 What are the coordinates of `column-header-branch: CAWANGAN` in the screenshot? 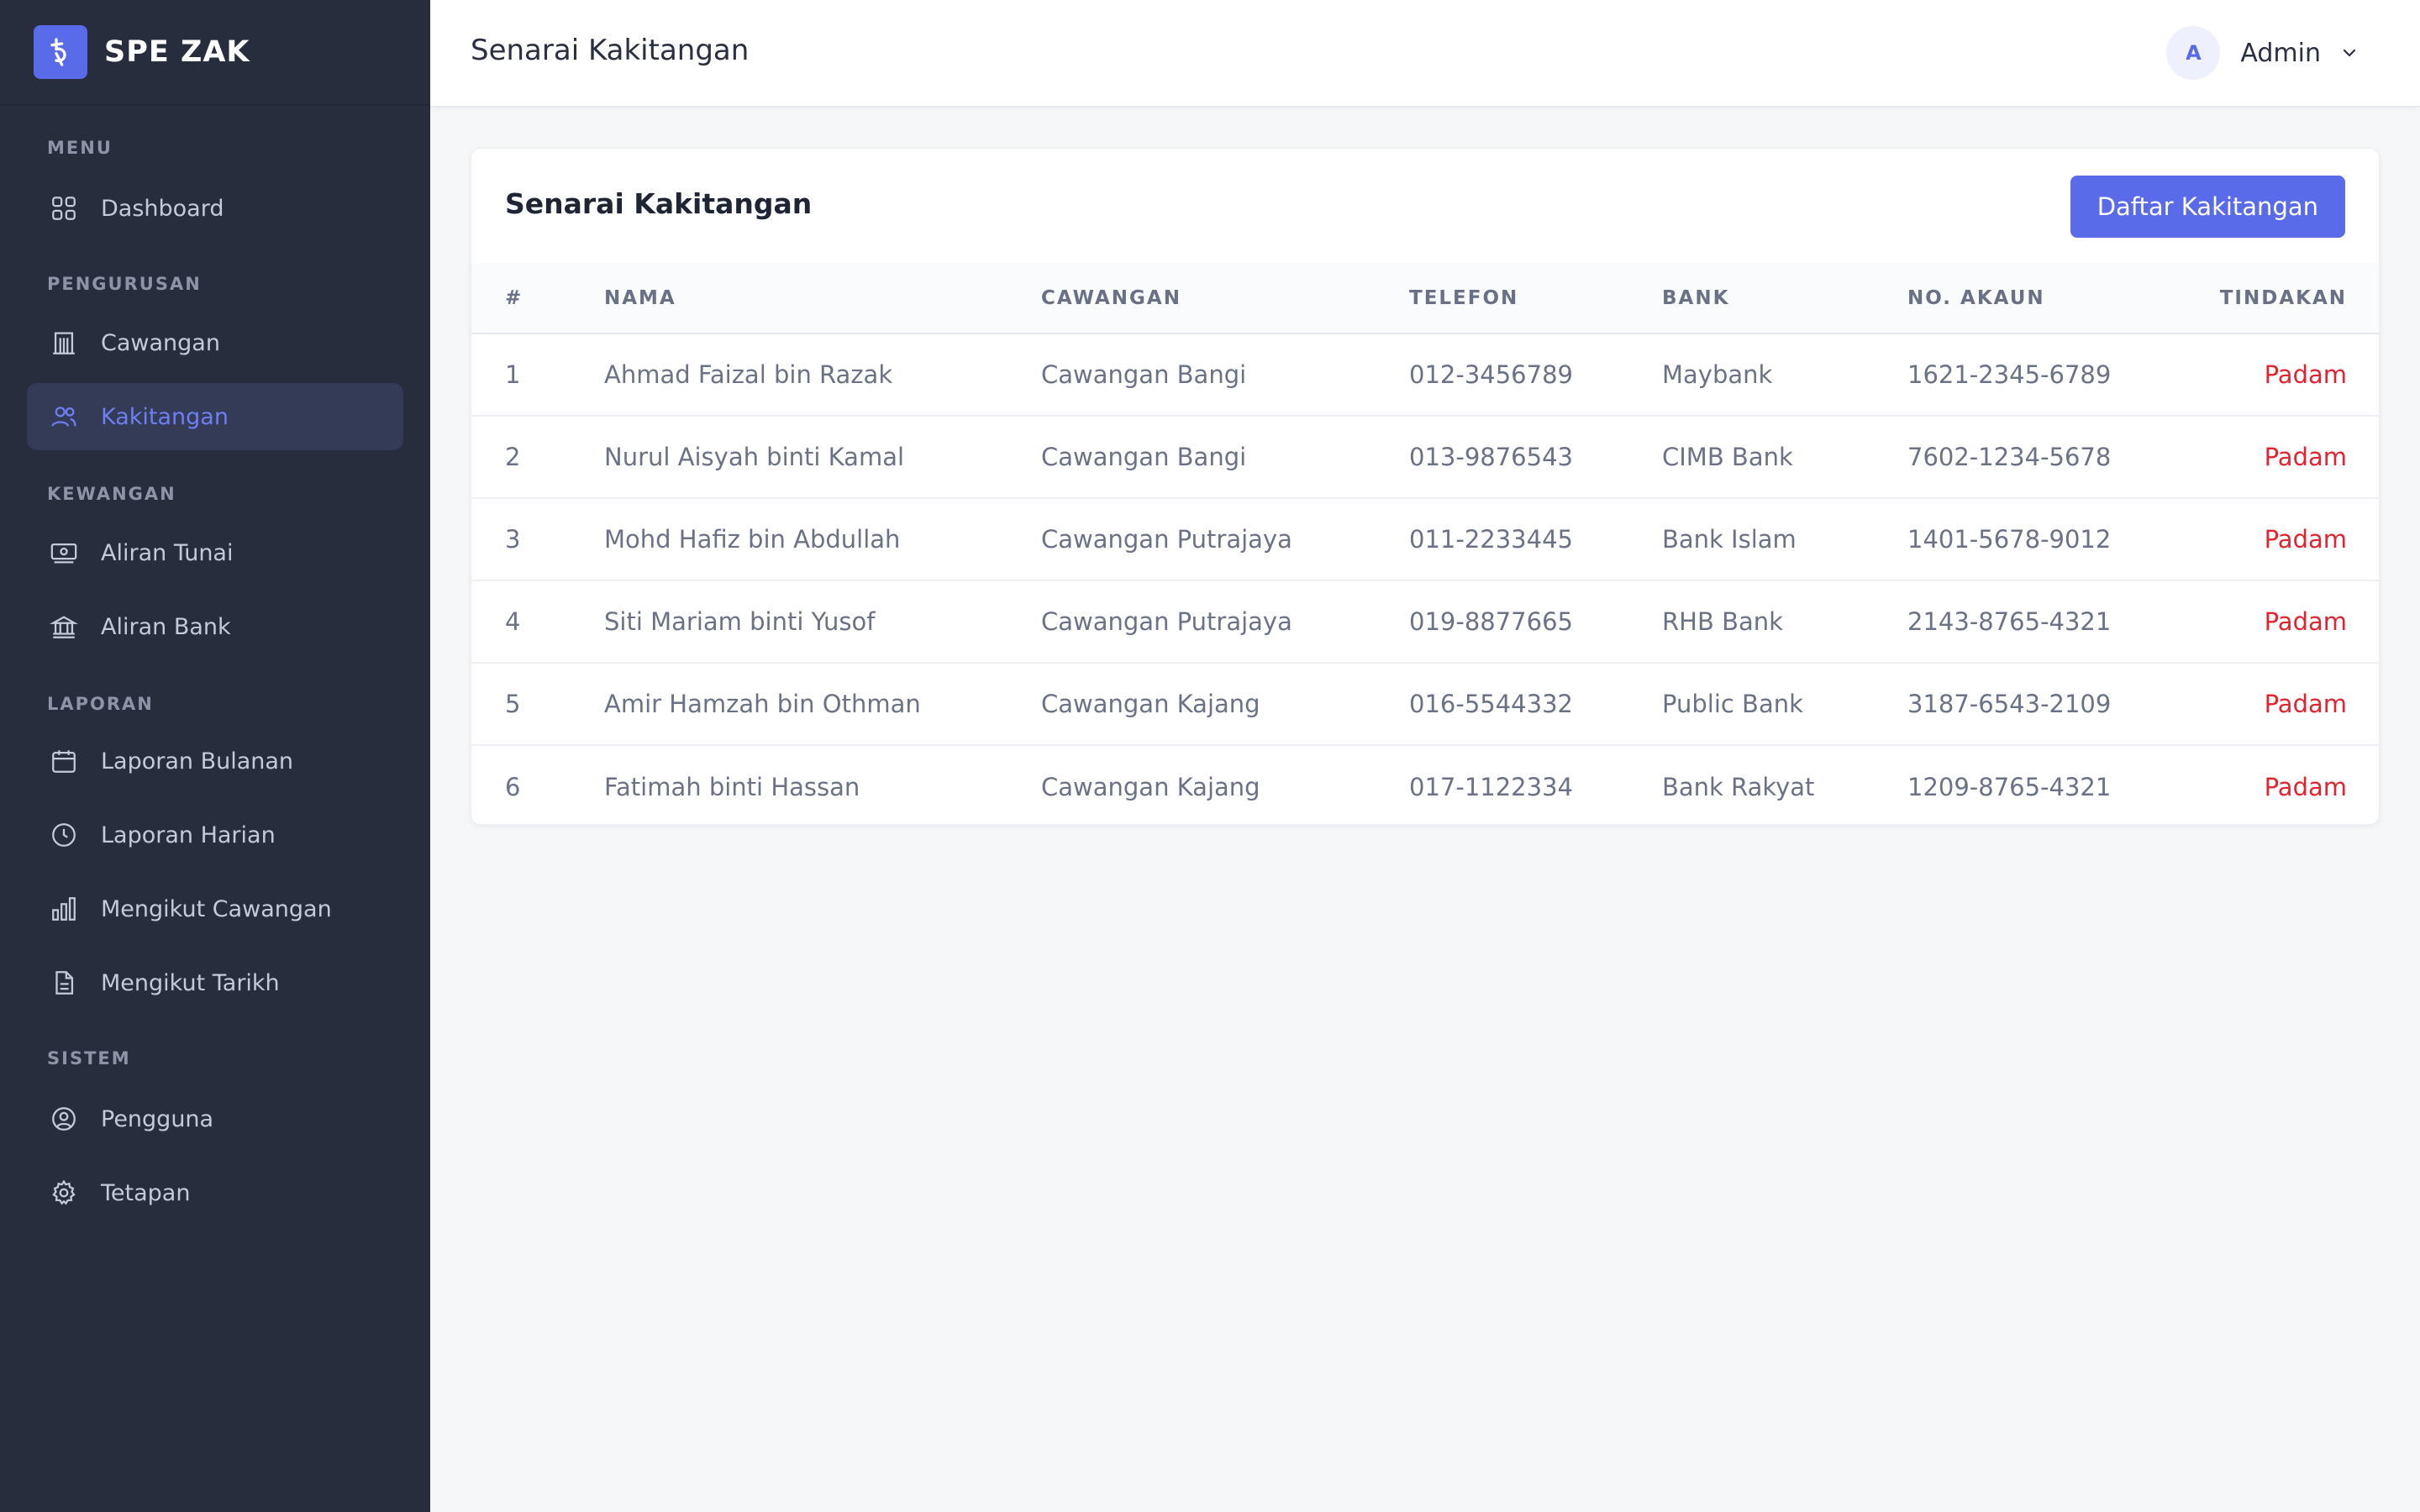 It's located at (1225, 298).